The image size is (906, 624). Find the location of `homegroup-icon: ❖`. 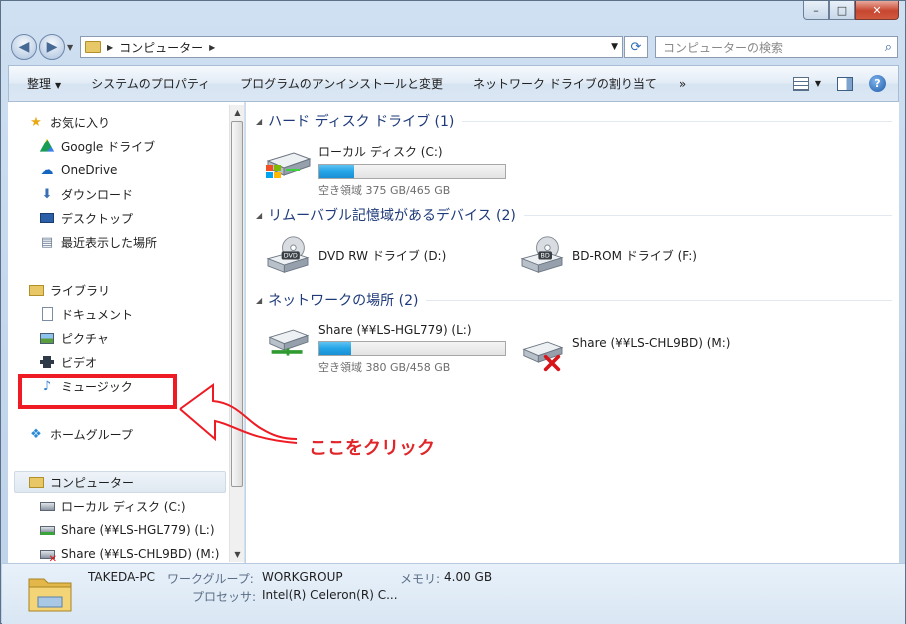

homegroup-icon: ❖ is located at coordinates (36, 434).